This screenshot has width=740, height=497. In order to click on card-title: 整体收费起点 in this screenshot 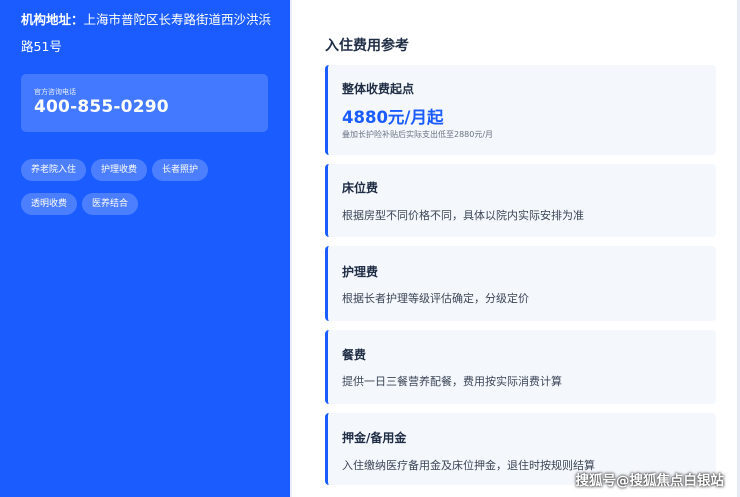, I will do `click(378, 89)`.